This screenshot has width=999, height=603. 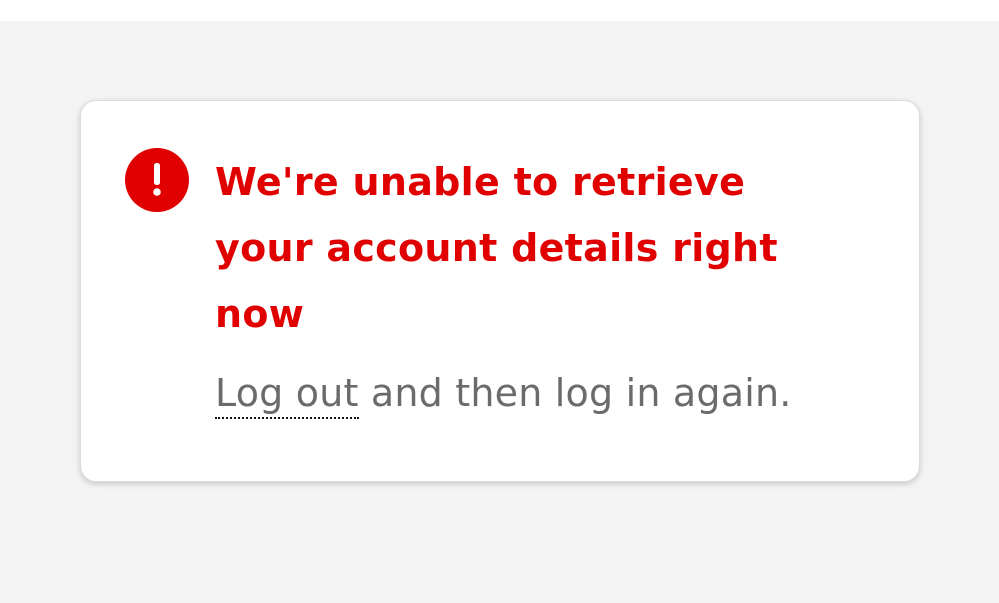 I want to click on exclamation-circle-icon, so click(x=157, y=180).